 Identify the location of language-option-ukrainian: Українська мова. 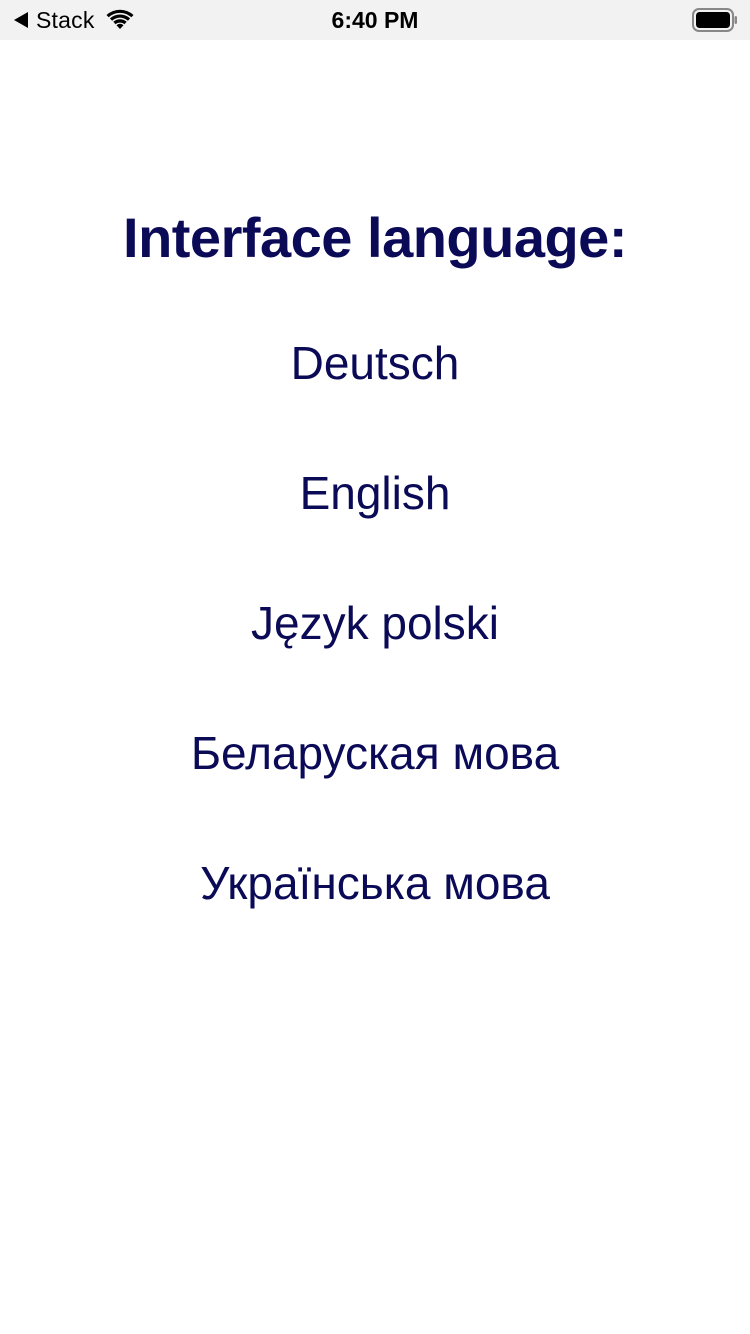
(375, 915).